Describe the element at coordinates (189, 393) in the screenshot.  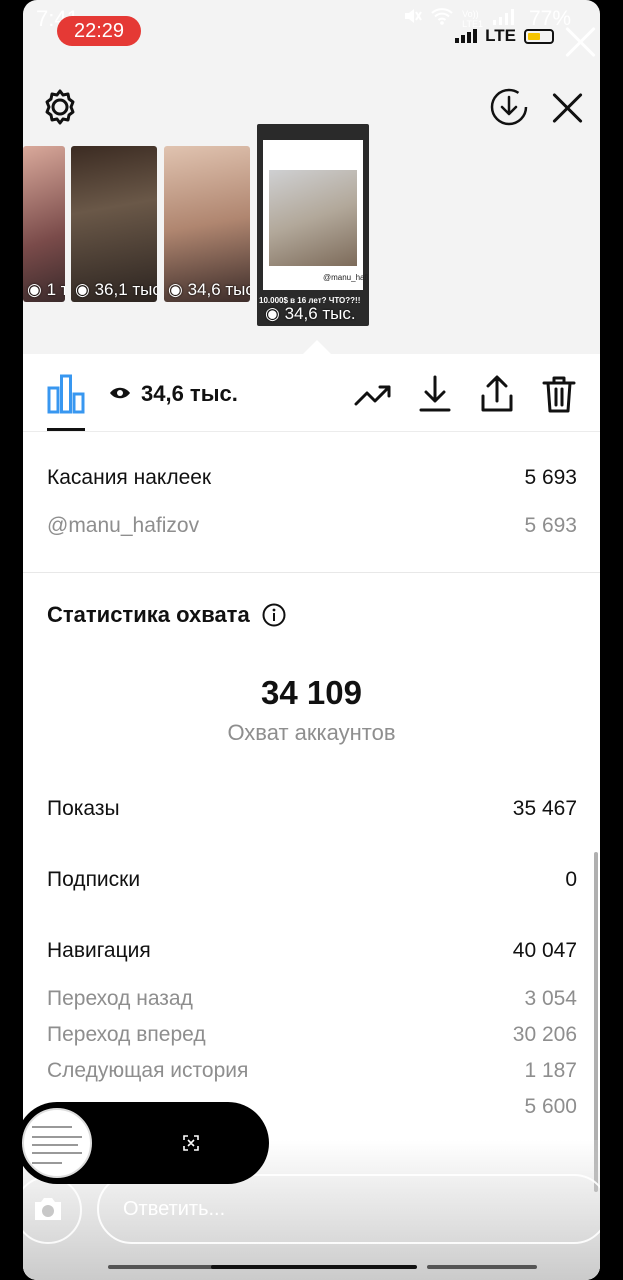
I see `story-views: 34,6 тыс.` at that location.